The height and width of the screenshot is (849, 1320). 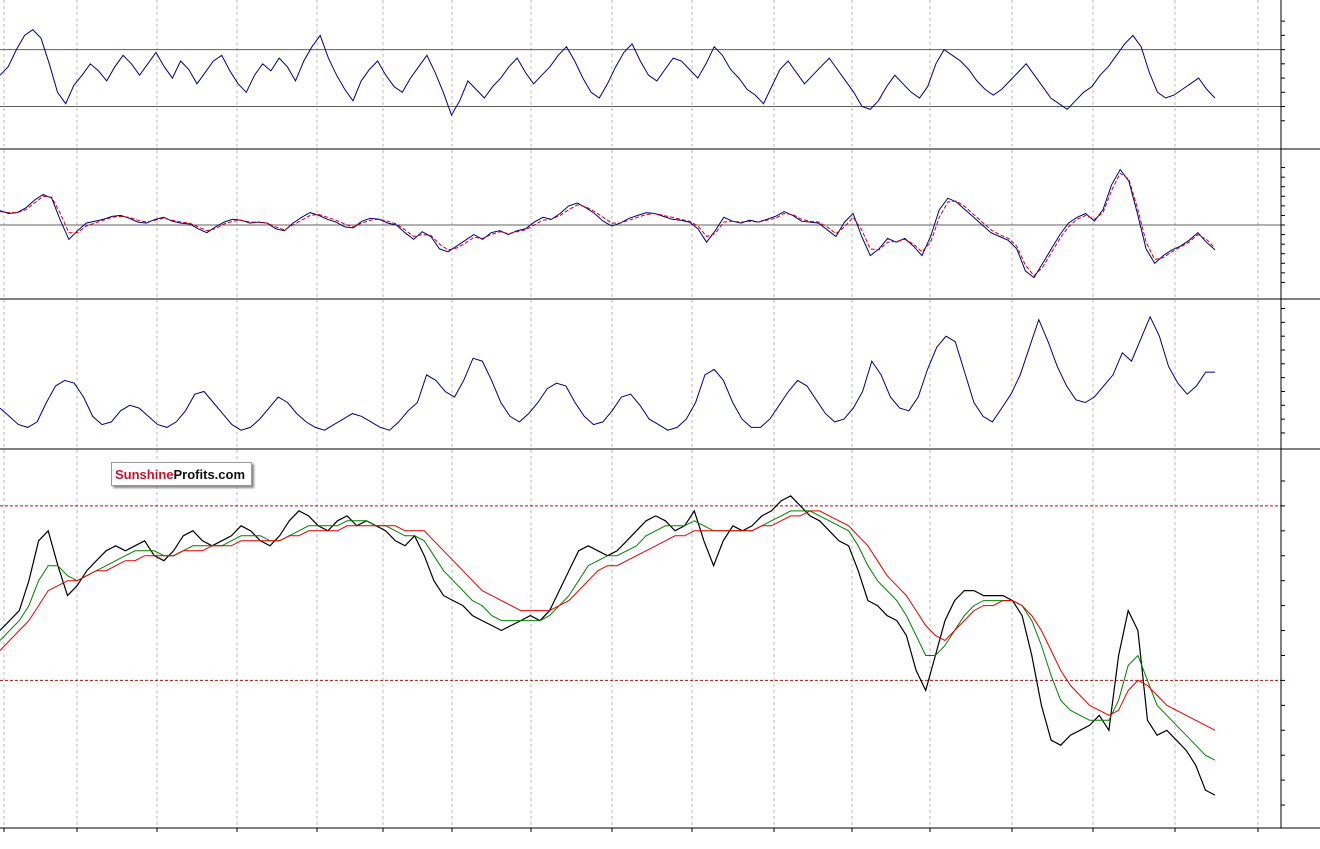 What do you see at coordinates (209, 474) in the screenshot?
I see `logo-part-2: Profits.com` at bounding box center [209, 474].